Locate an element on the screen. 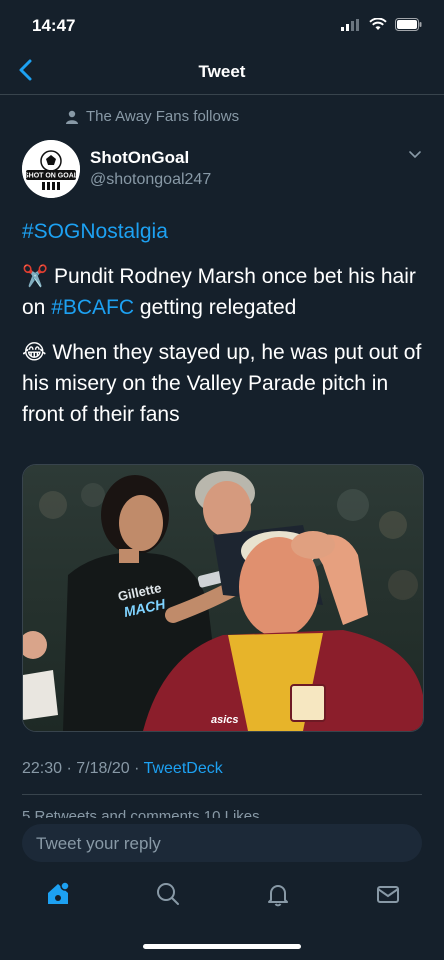 Image resolution: width=444 pixels, height=960 pixels. status-bar: 14:47 is located at coordinates (222, 25).